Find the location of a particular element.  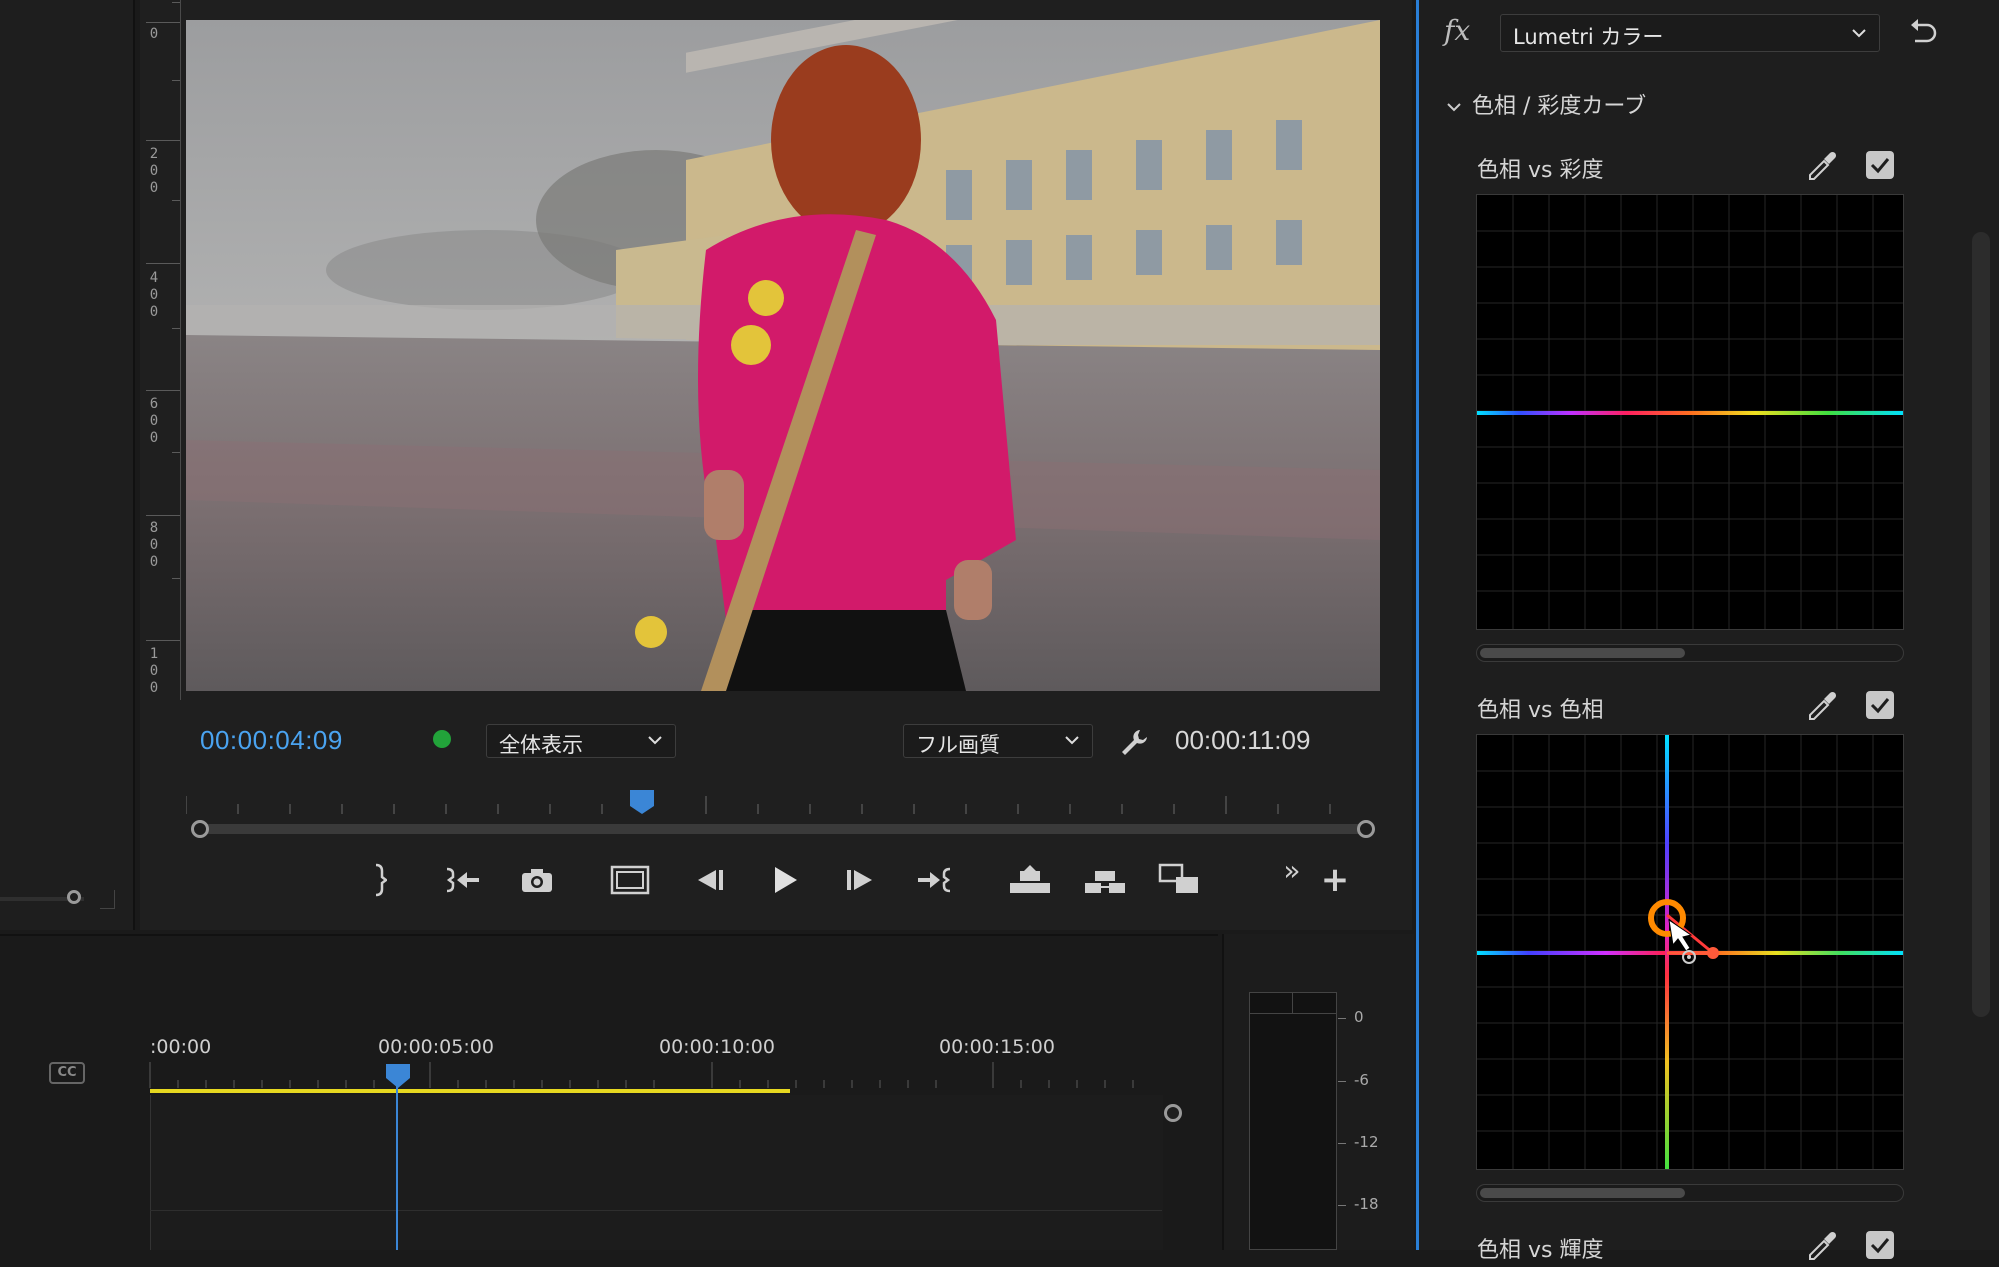

extract-icon is located at coordinates (1105, 882).